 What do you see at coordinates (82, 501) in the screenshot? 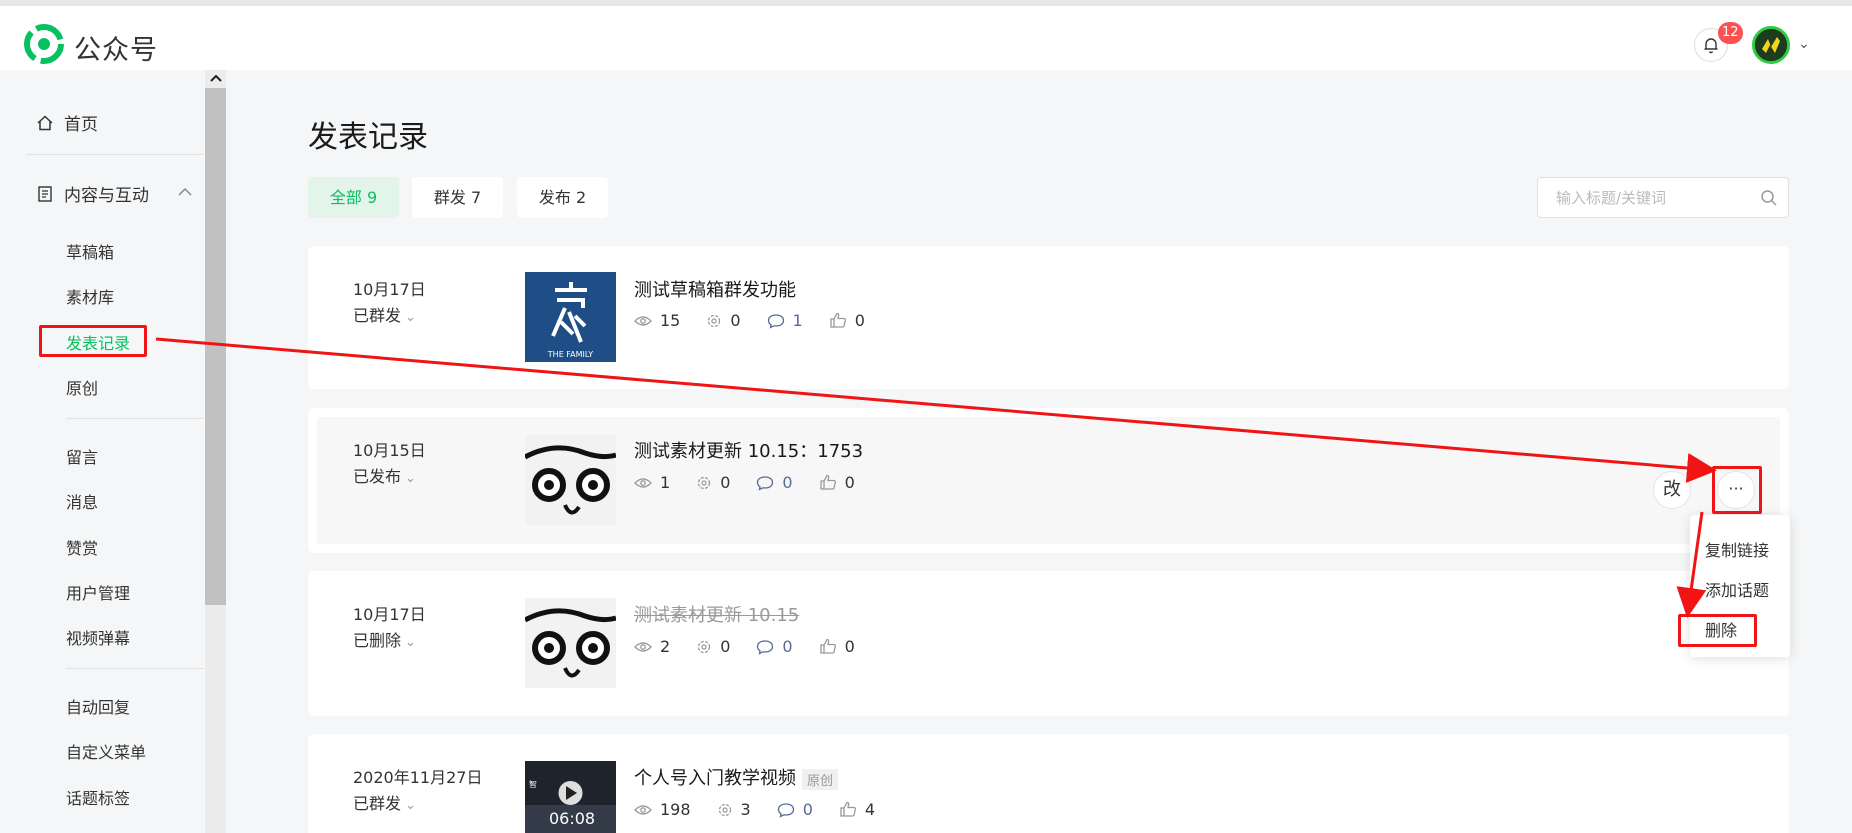
I see `sidebar-item-messages: 消息` at bounding box center [82, 501].